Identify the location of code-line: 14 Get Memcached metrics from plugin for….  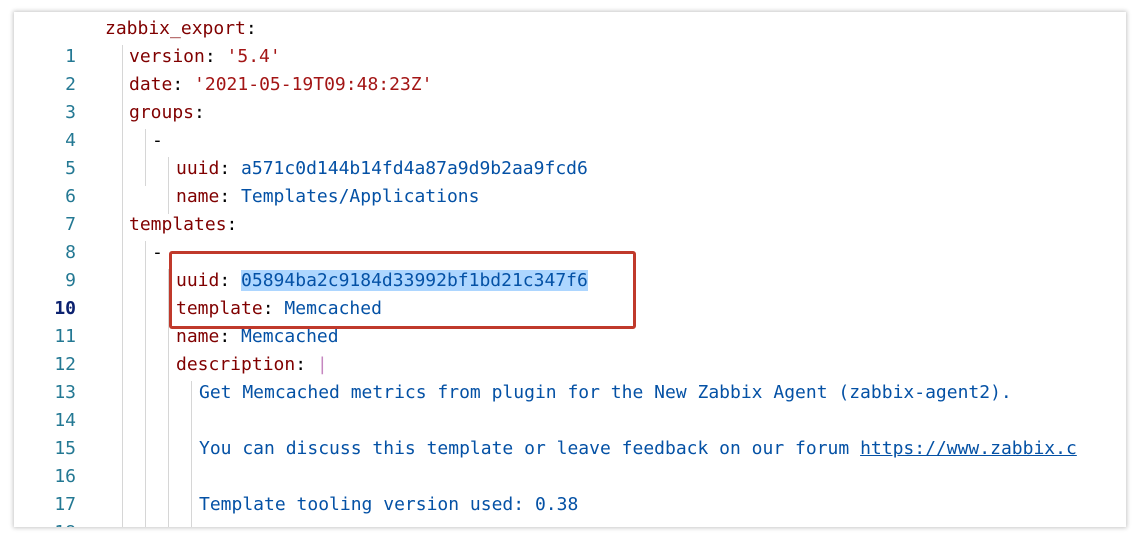
(570, 405).